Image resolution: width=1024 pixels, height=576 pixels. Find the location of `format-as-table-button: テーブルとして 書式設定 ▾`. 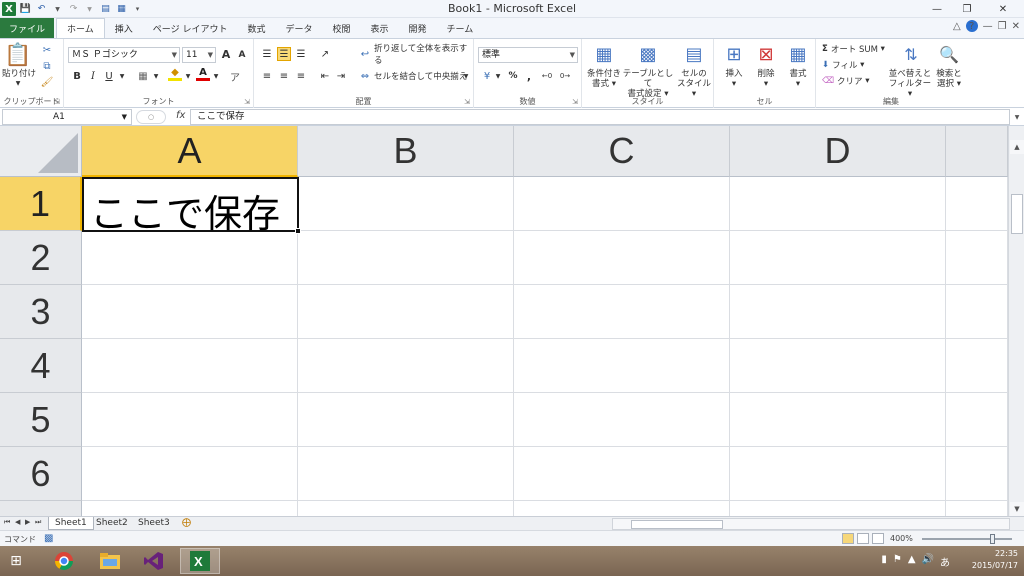

format-as-table-button: テーブルとして 書式設定 ▾ is located at coordinates (648, 84).